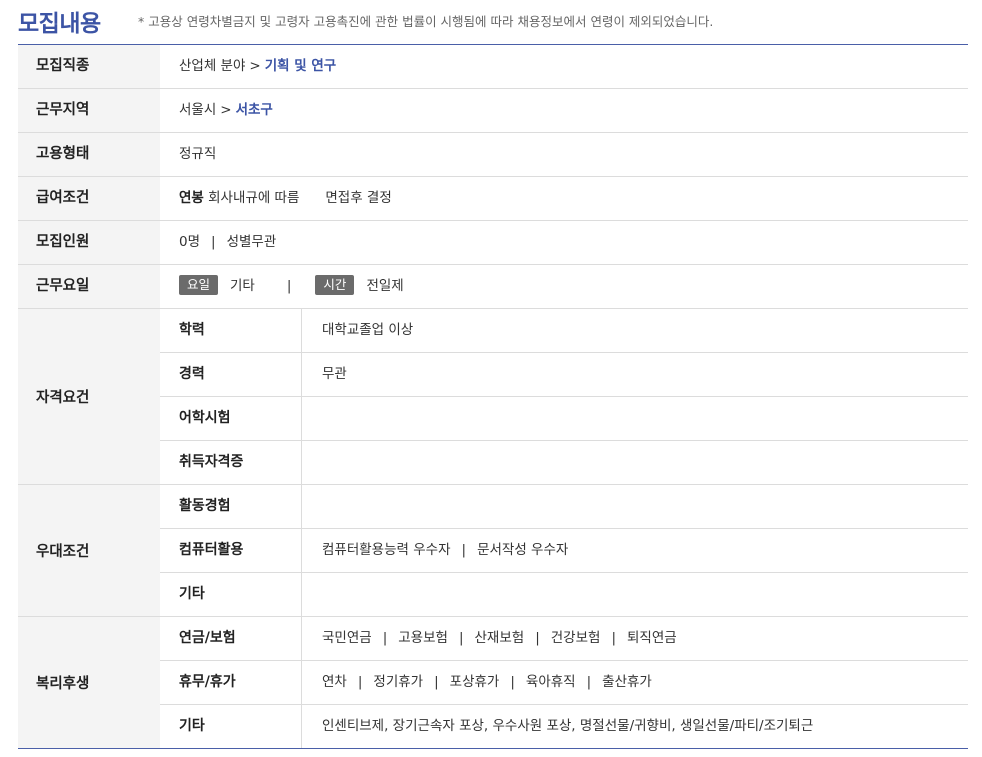  I want to click on row-value: 서울시 > 서초구, so click(226, 110).